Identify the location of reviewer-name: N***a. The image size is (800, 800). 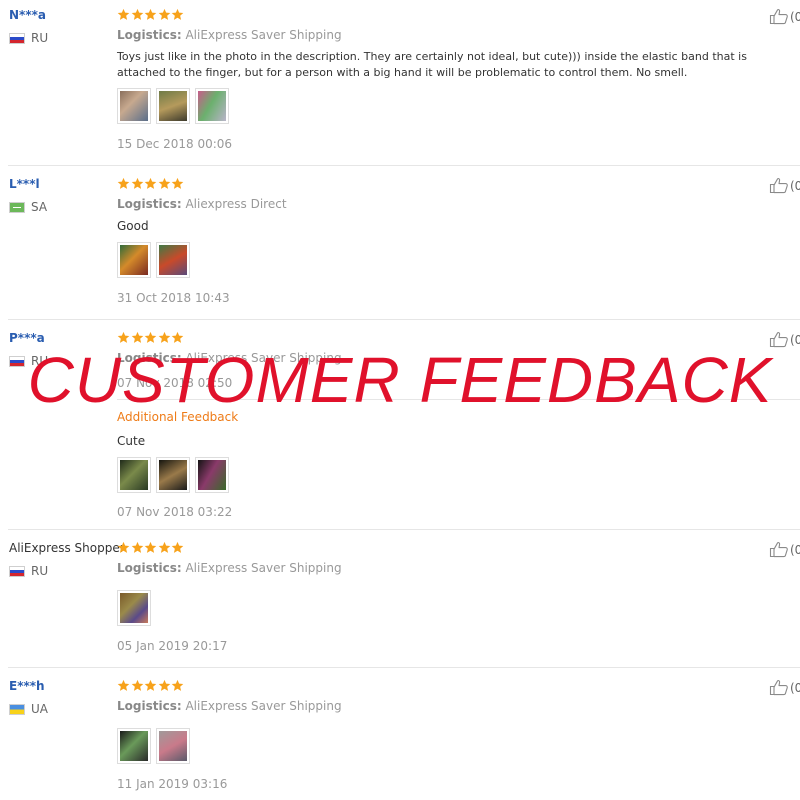
(27, 15).